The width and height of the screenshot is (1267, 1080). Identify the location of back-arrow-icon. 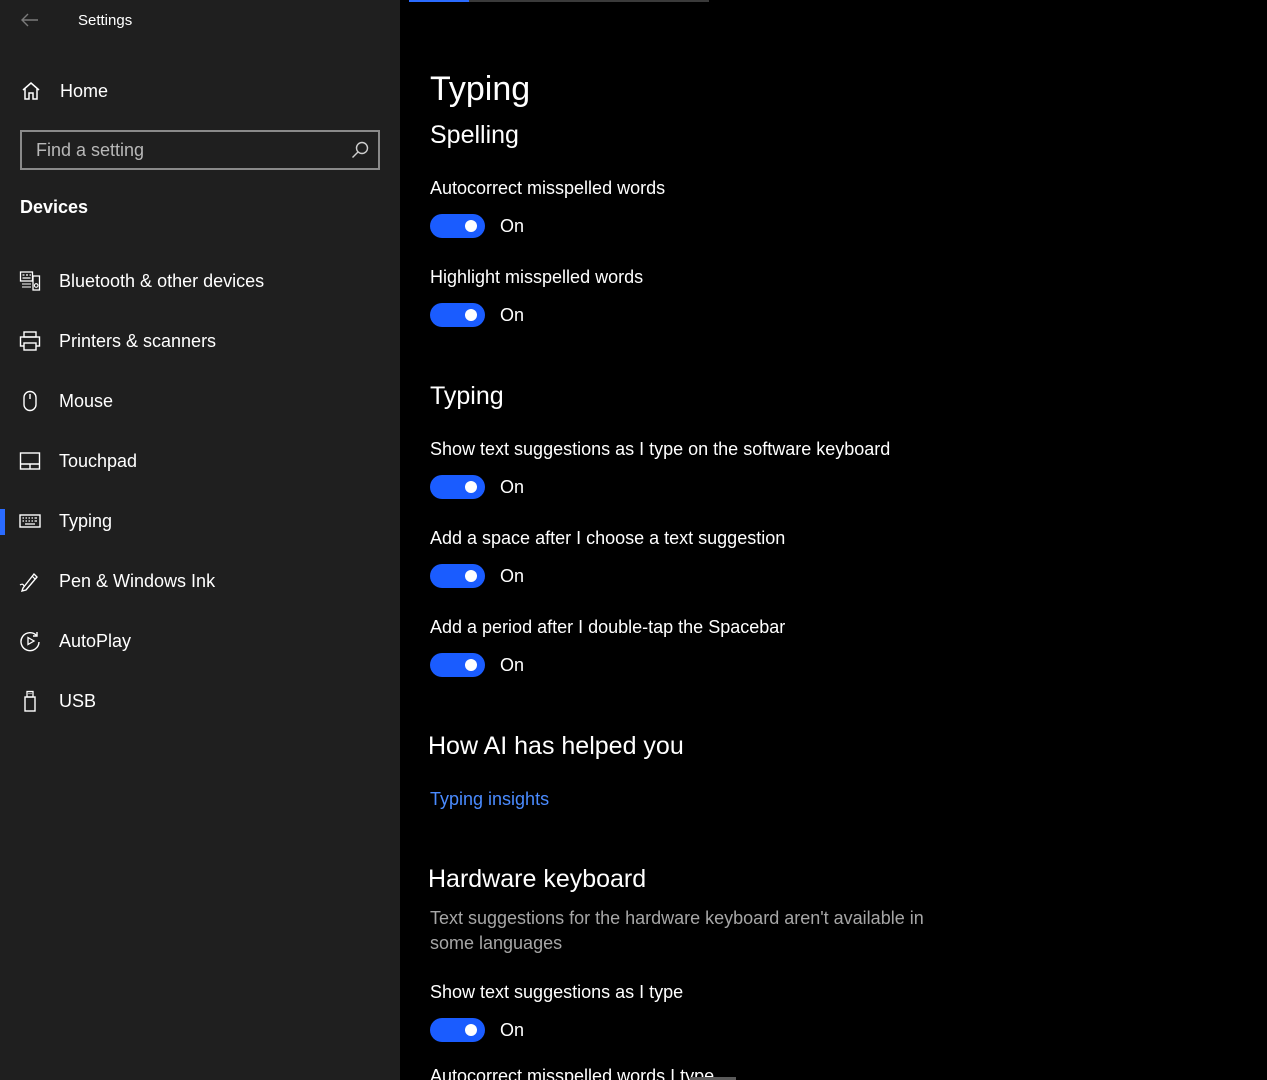
(29, 20).